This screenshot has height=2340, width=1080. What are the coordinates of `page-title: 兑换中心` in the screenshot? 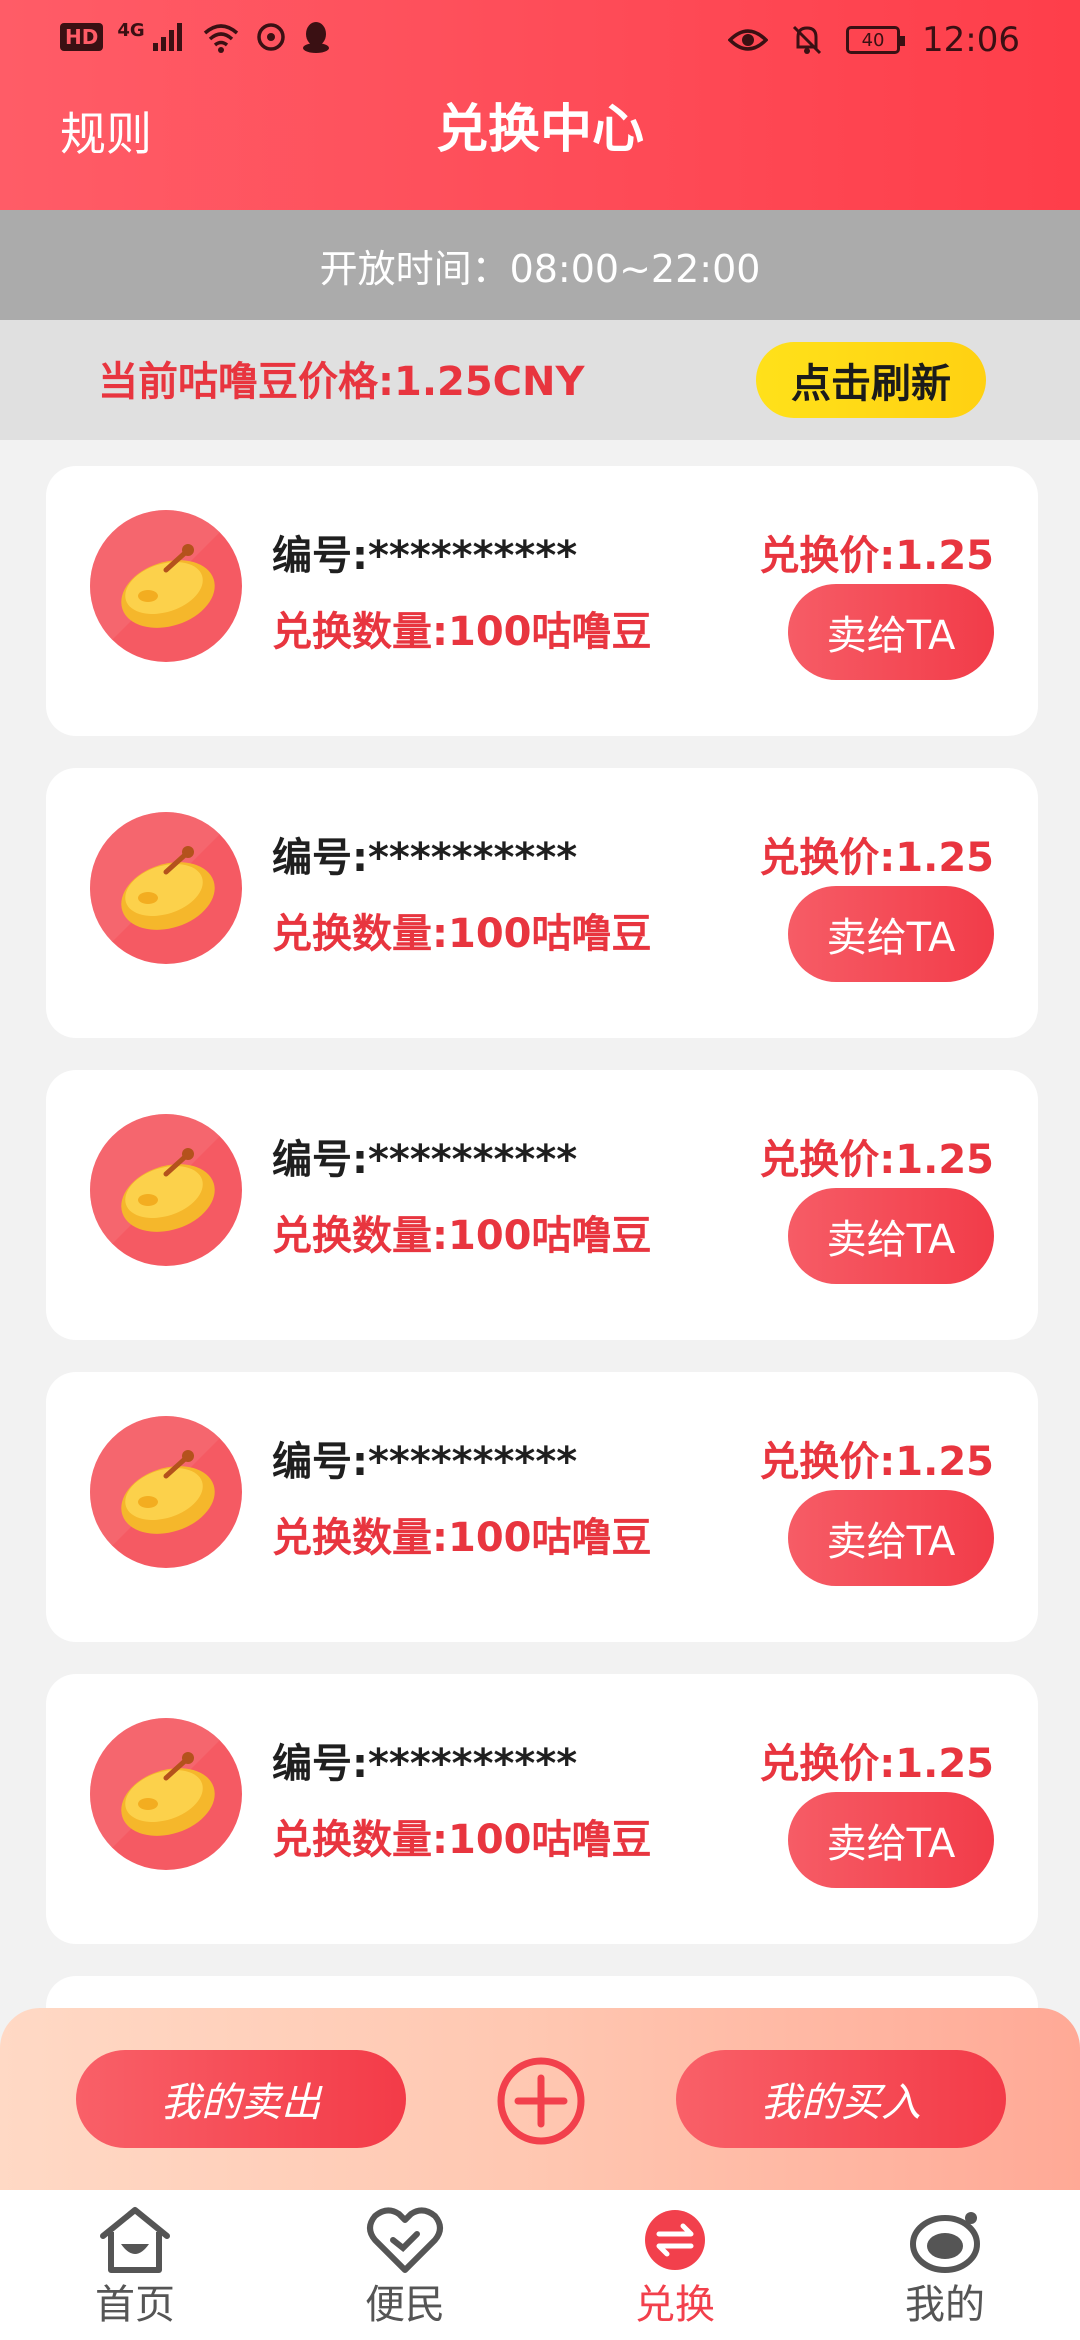 It's located at (539, 130).